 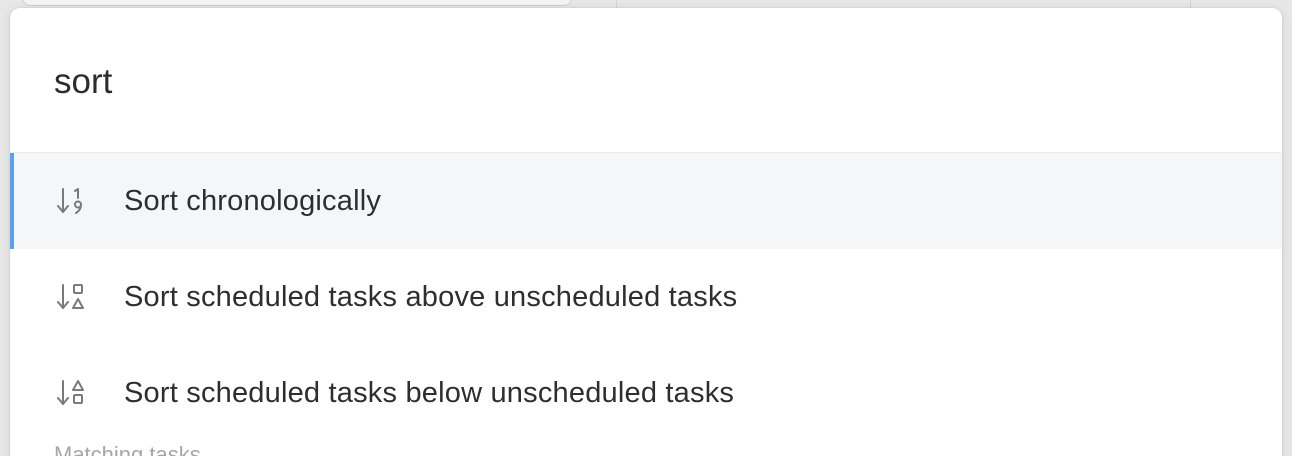 I want to click on sort-numeric-icon, so click(x=73, y=201).